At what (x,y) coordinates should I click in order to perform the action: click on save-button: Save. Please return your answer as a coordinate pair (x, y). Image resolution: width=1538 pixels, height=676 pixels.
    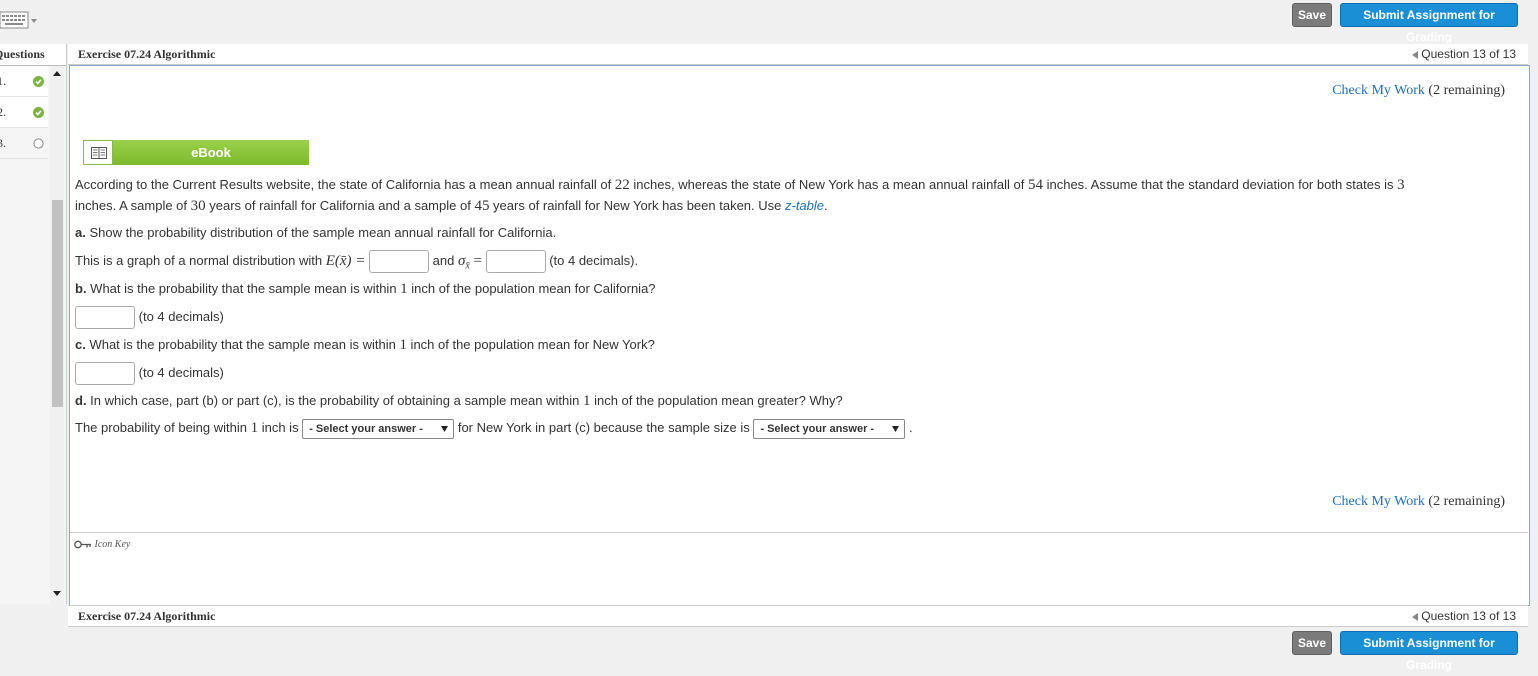
    Looking at the image, I should click on (1312, 15).